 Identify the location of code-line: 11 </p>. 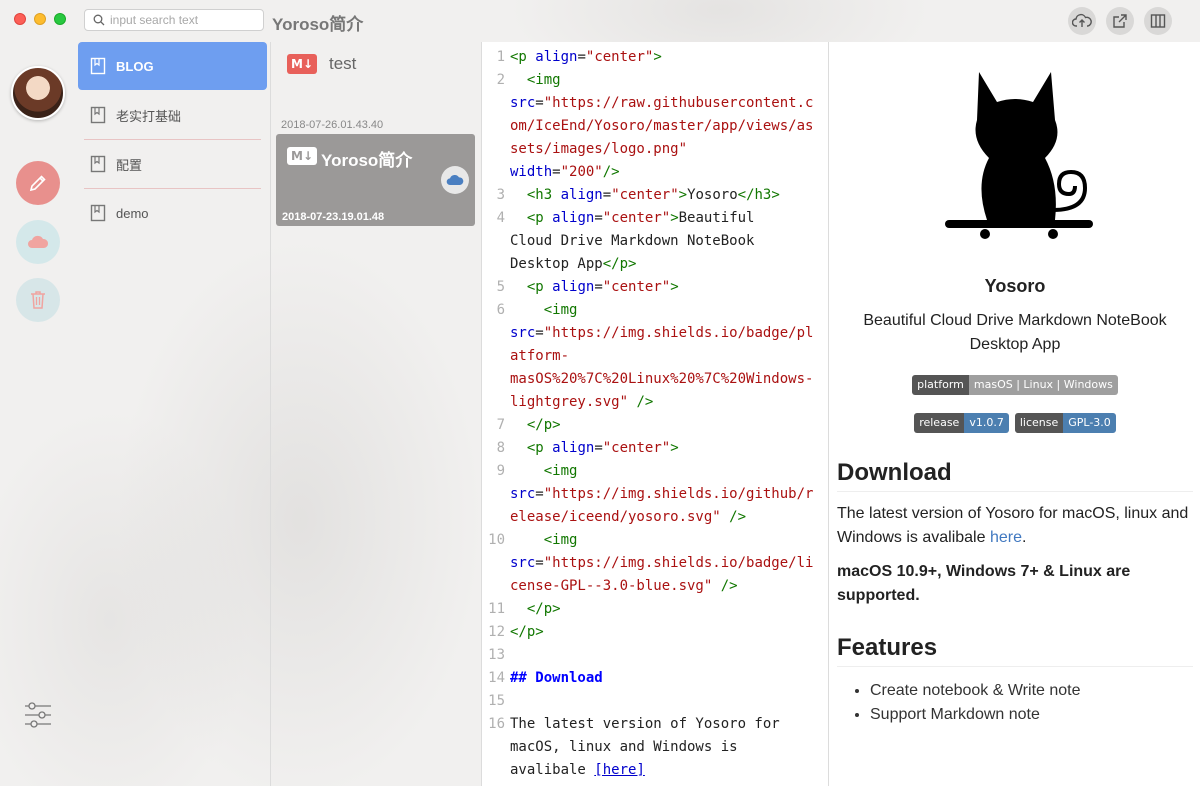
(655, 609).